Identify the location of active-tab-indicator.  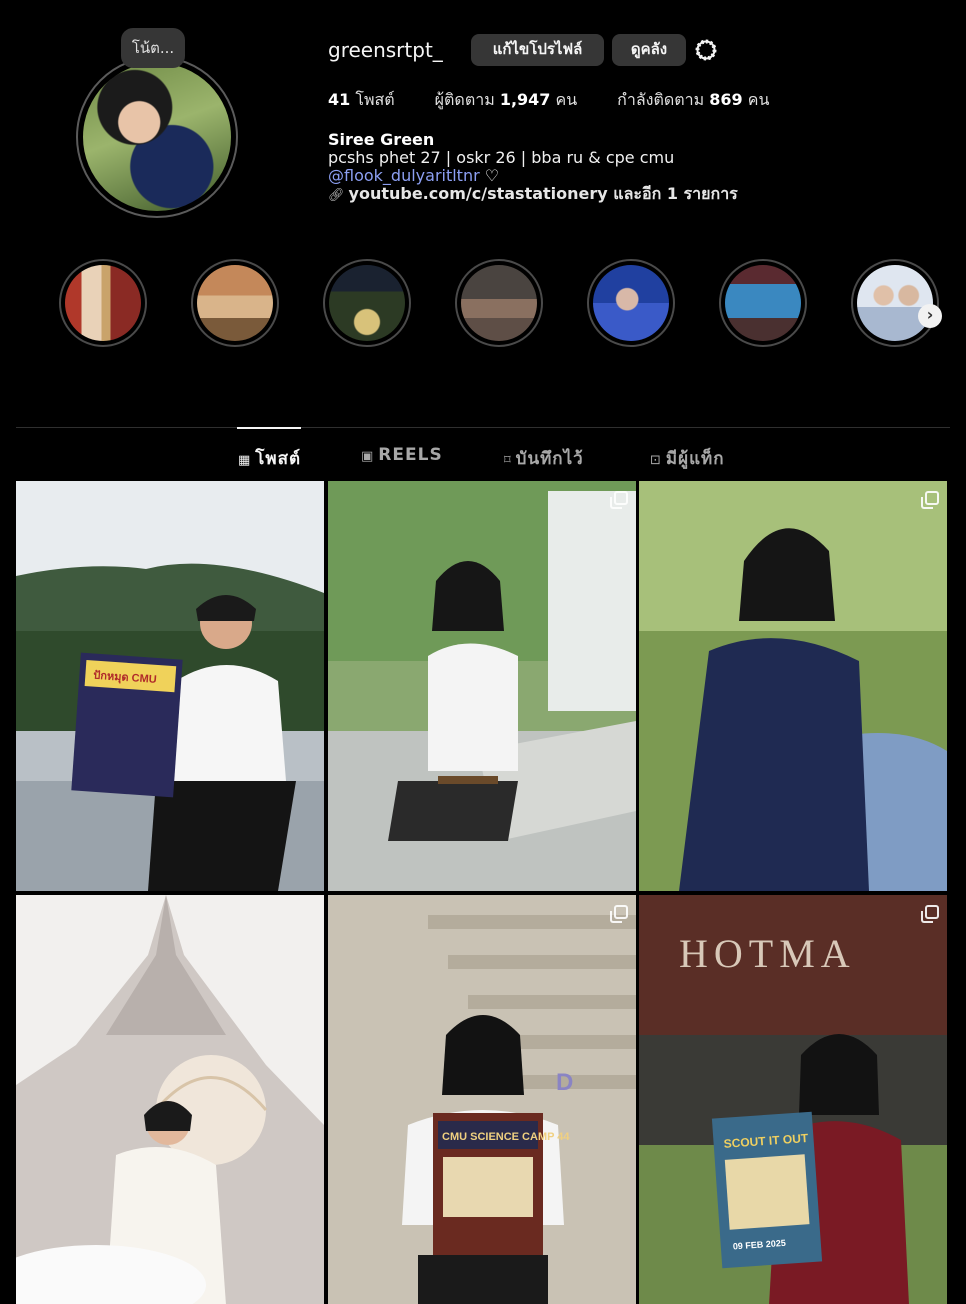
(269, 428).